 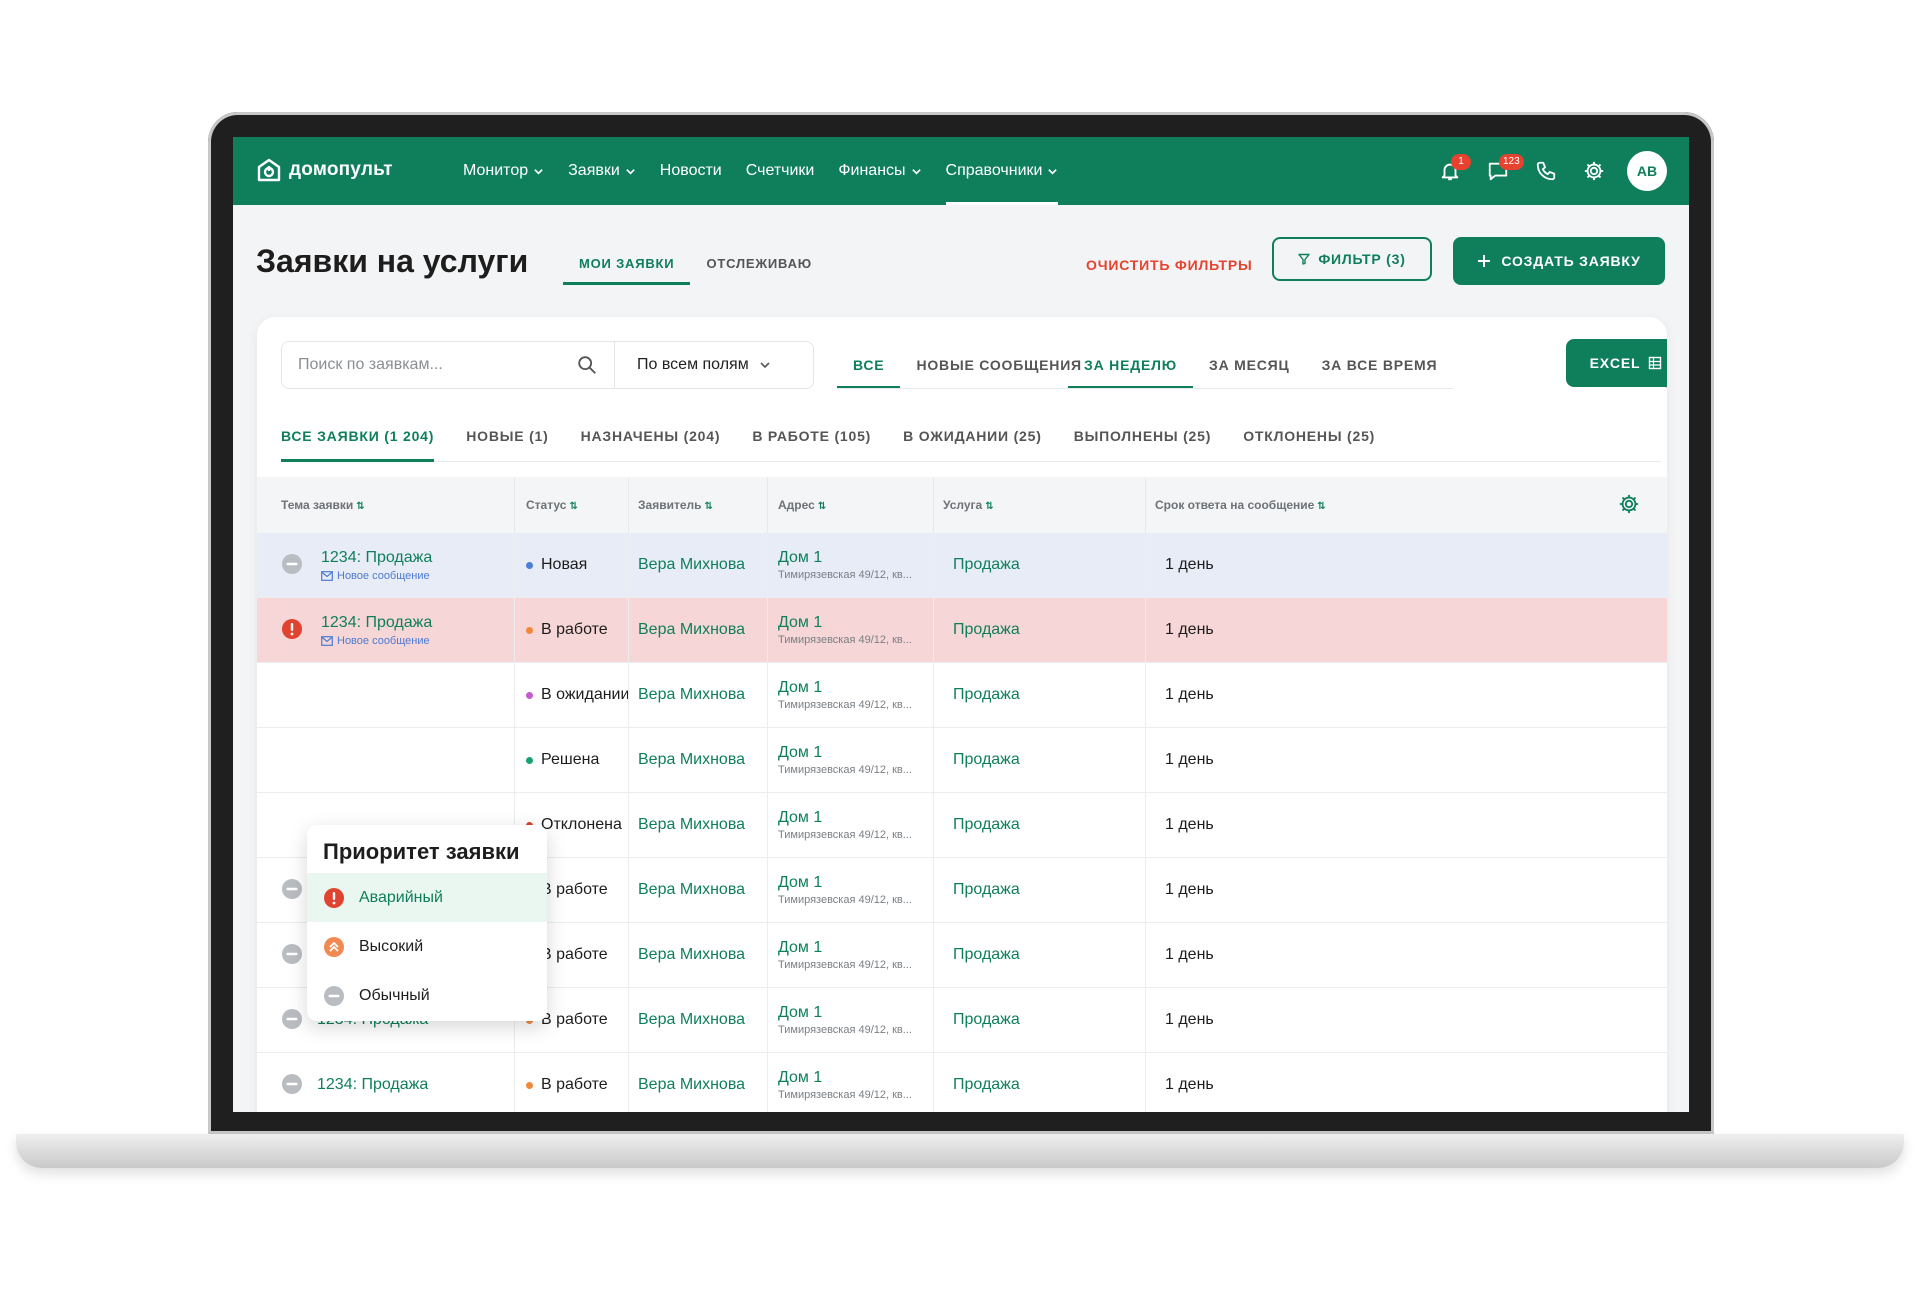 I want to click on column-header-6: Срок ответа на сообщение ⇅, so click(x=1240, y=505).